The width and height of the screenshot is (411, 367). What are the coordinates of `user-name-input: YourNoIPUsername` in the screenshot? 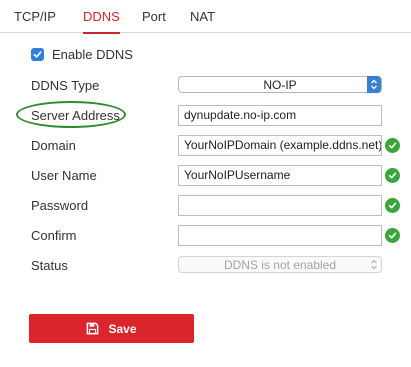 It's located at (280, 175).